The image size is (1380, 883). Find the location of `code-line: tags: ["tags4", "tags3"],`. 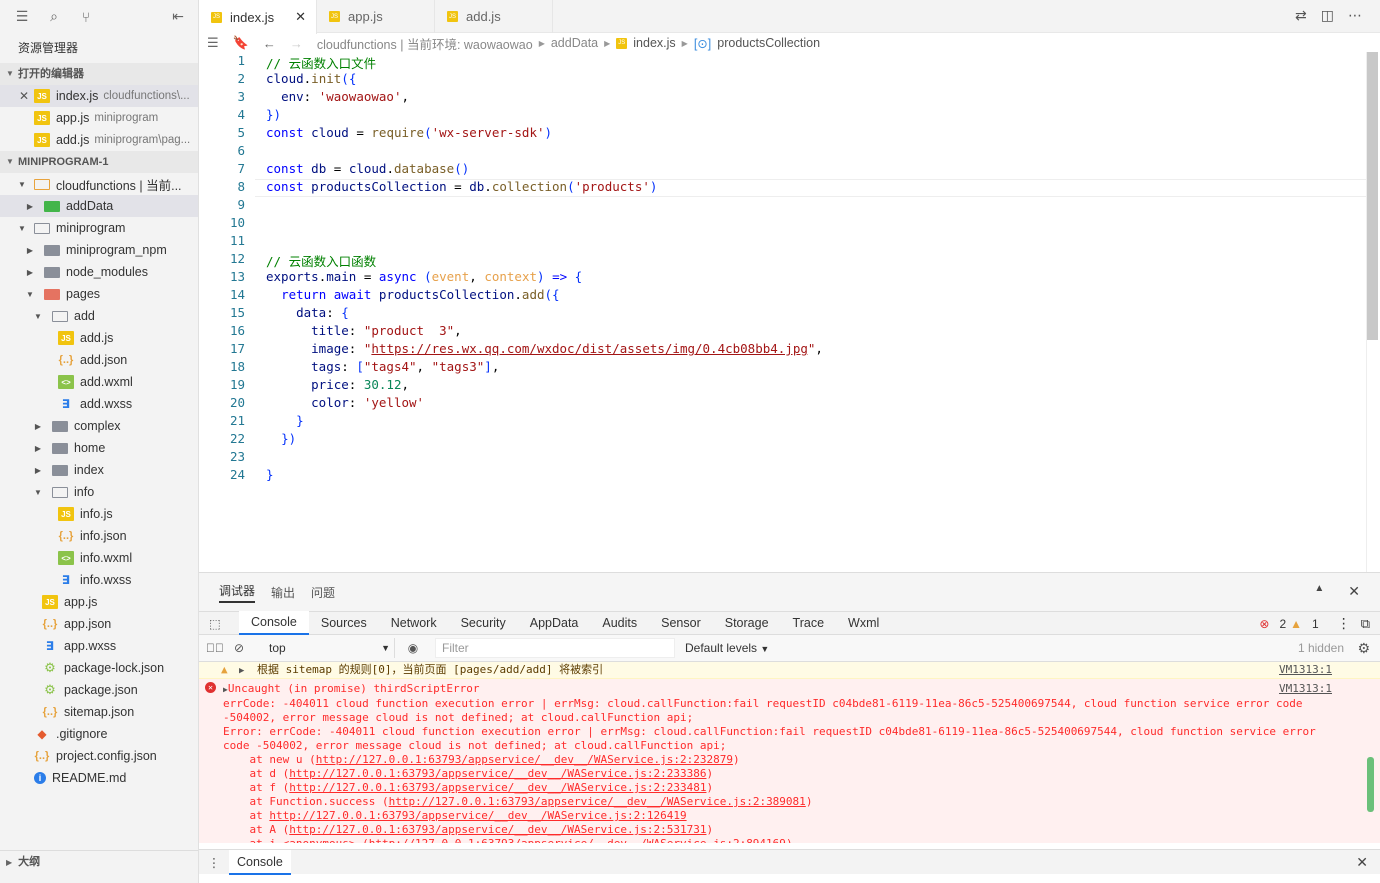

code-line: tags: ["tags4", "tags3"], is located at coordinates (382, 366).